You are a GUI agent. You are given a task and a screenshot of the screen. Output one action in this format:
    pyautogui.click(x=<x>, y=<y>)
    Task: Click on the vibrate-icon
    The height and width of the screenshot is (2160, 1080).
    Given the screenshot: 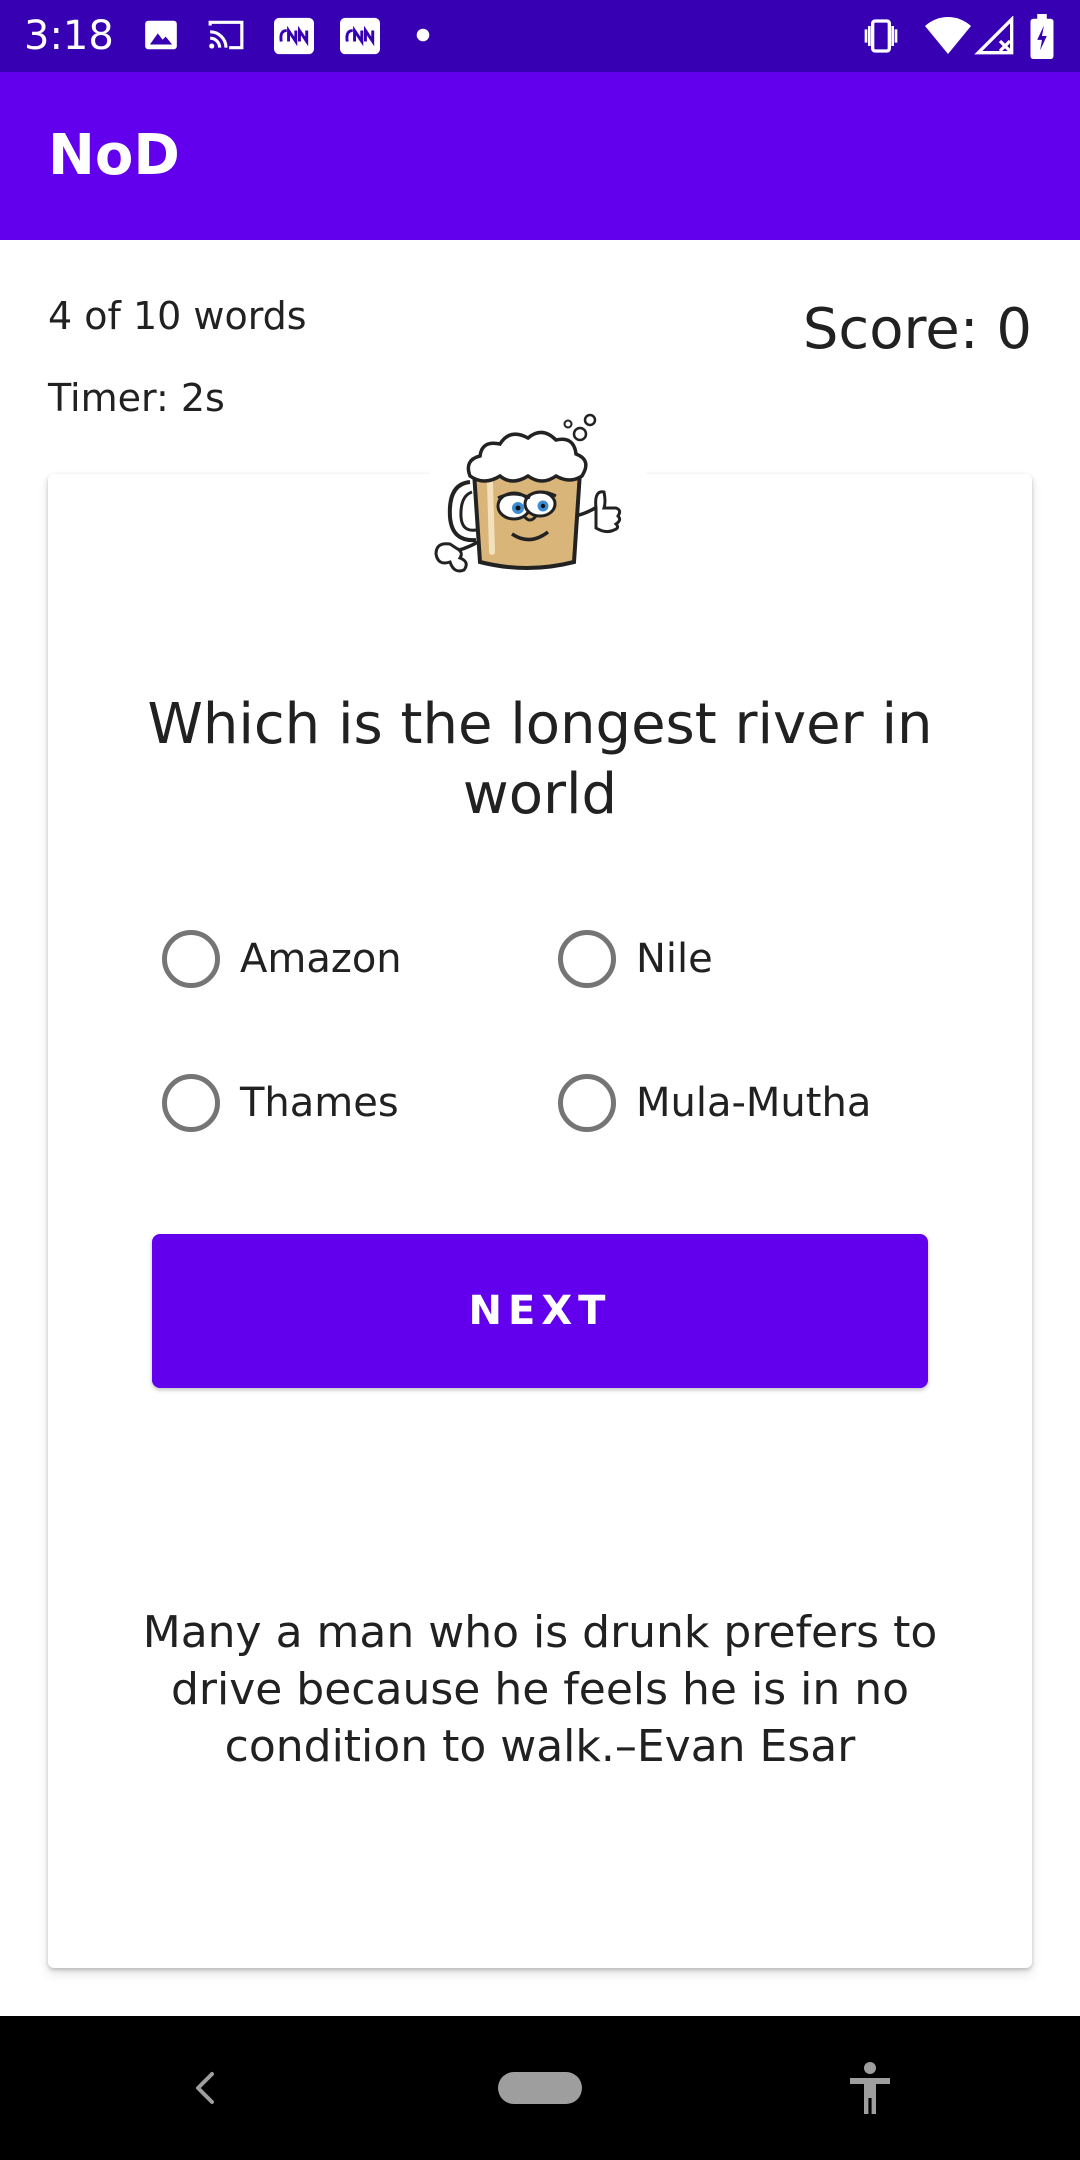 What is the action you would take?
    pyautogui.click(x=881, y=36)
    